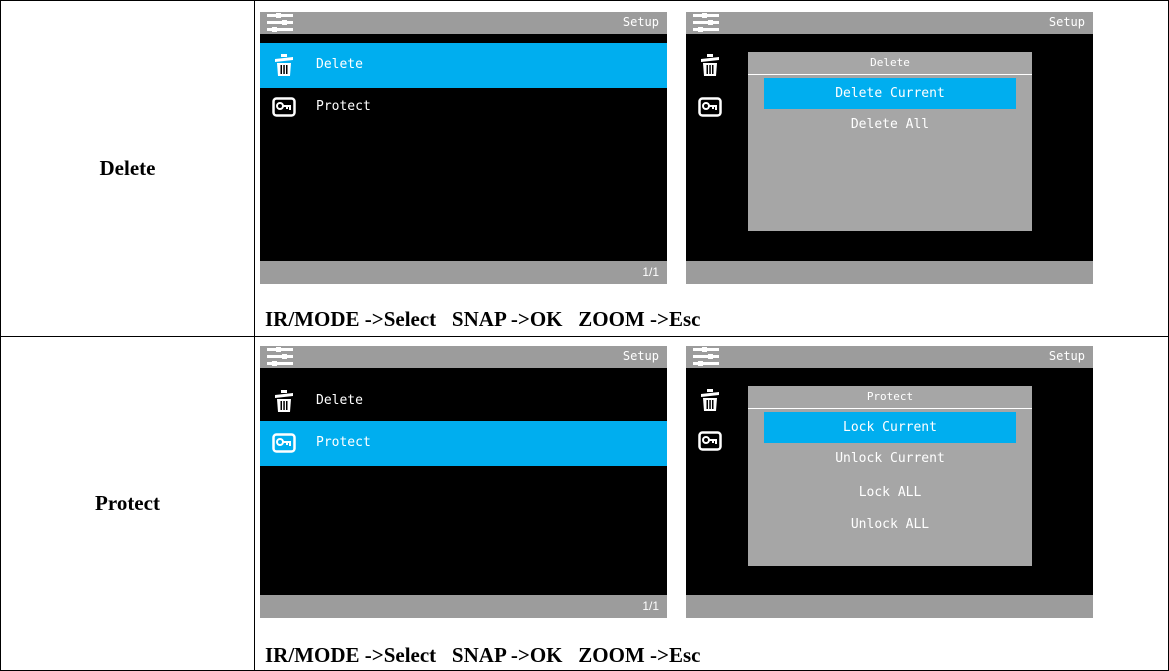  What do you see at coordinates (890, 124) in the screenshot?
I see `option-delete-all: Delete All` at bounding box center [890, 124].